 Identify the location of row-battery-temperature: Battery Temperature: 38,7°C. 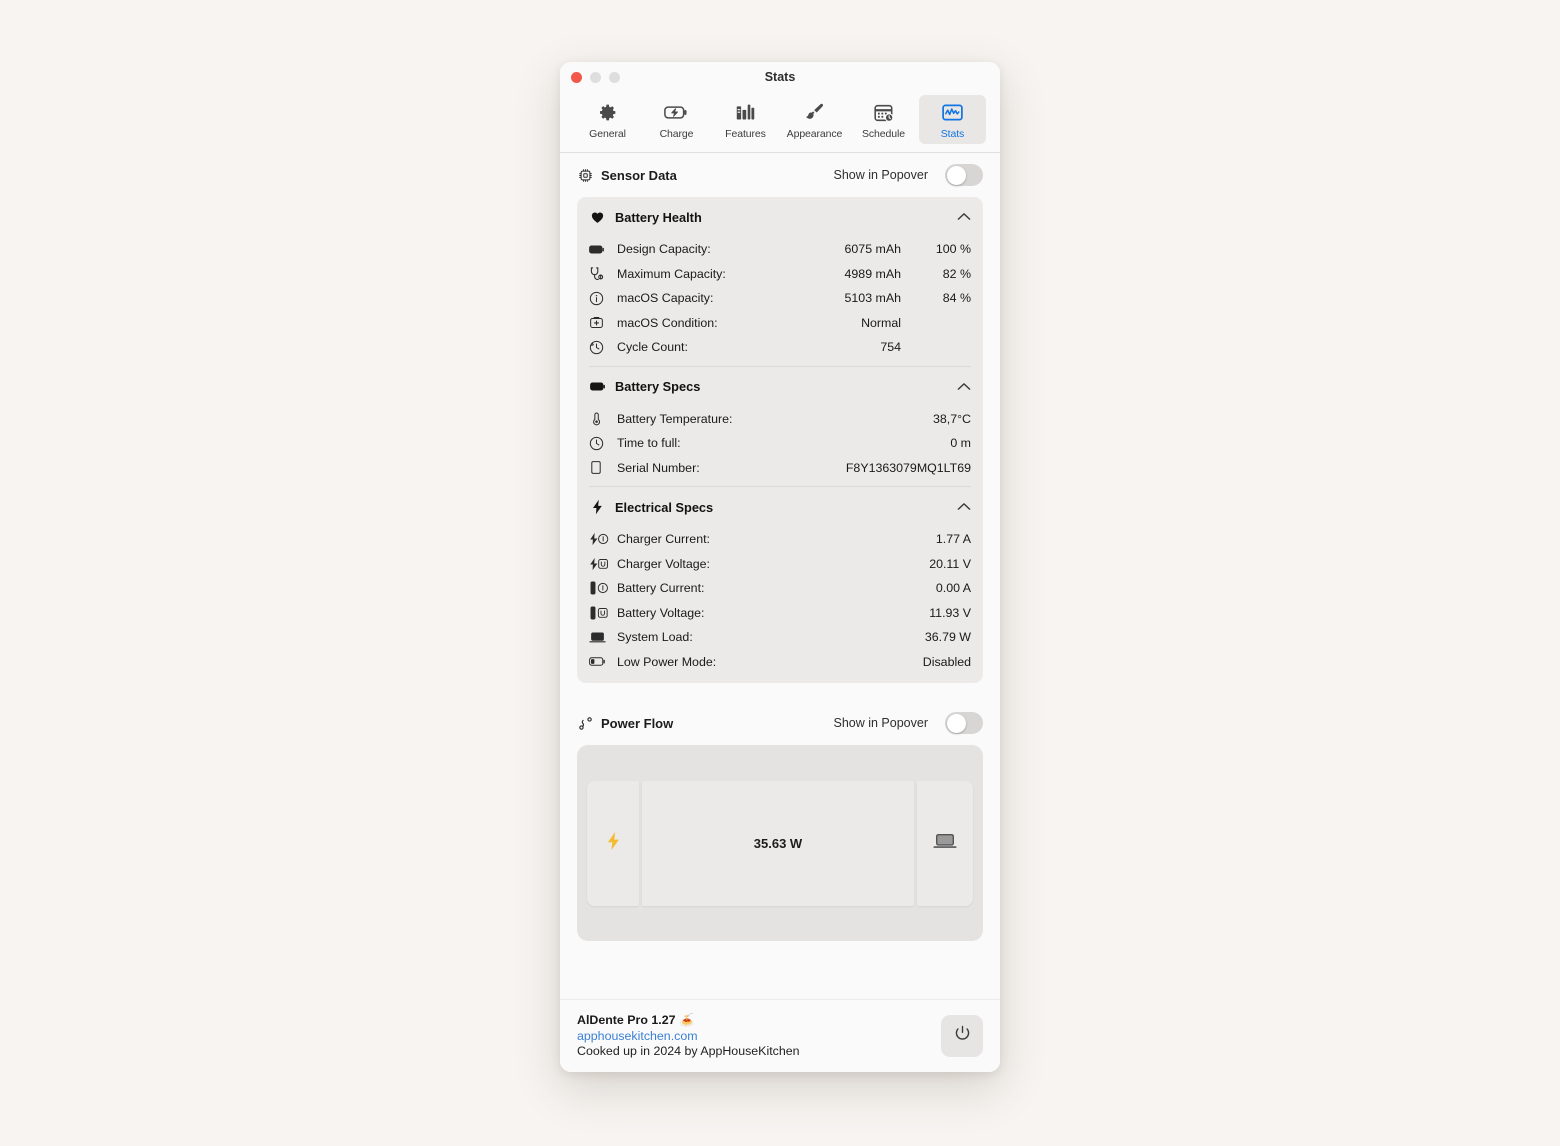
(780, 419).